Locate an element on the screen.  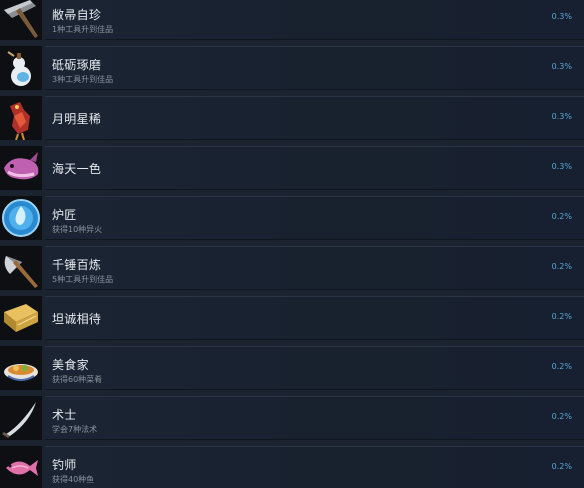
achievement-description: 3种工具升到佳品 is located at coordinates (83, 79).